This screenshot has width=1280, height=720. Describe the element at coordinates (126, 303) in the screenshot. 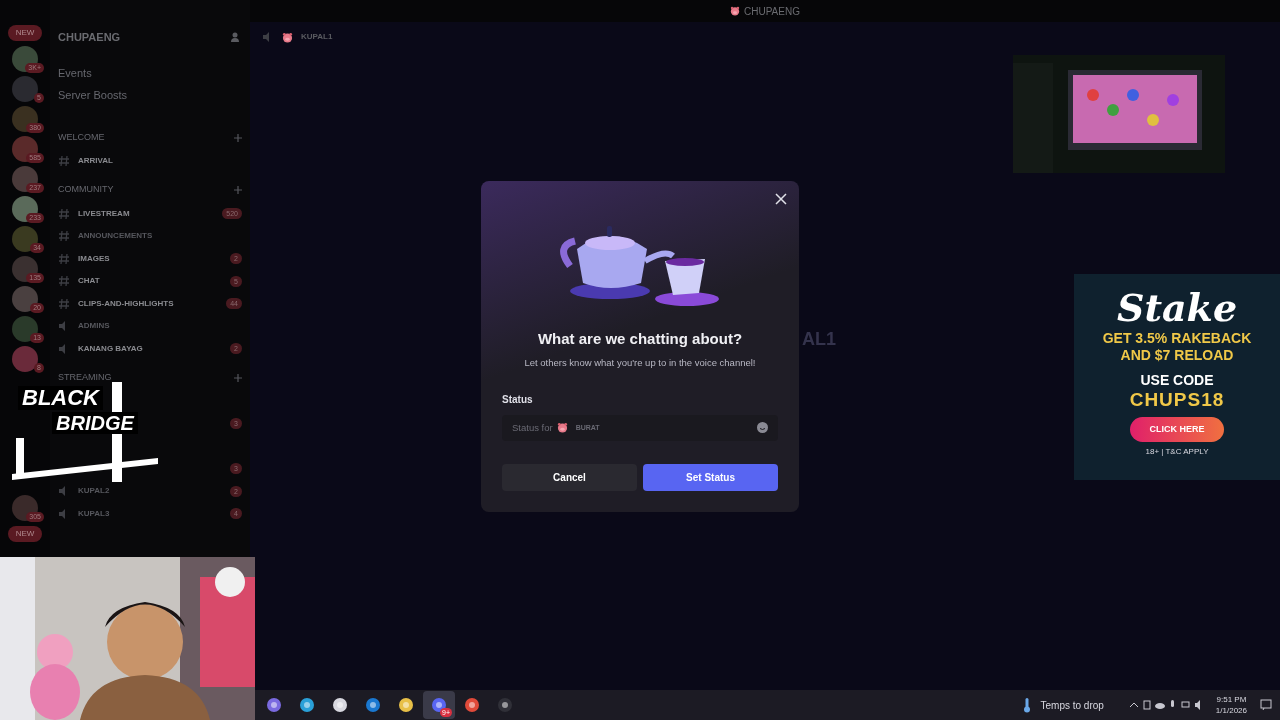

I see `channel-name: CLIPS-AND-HIGHLIGHTS` at that location.